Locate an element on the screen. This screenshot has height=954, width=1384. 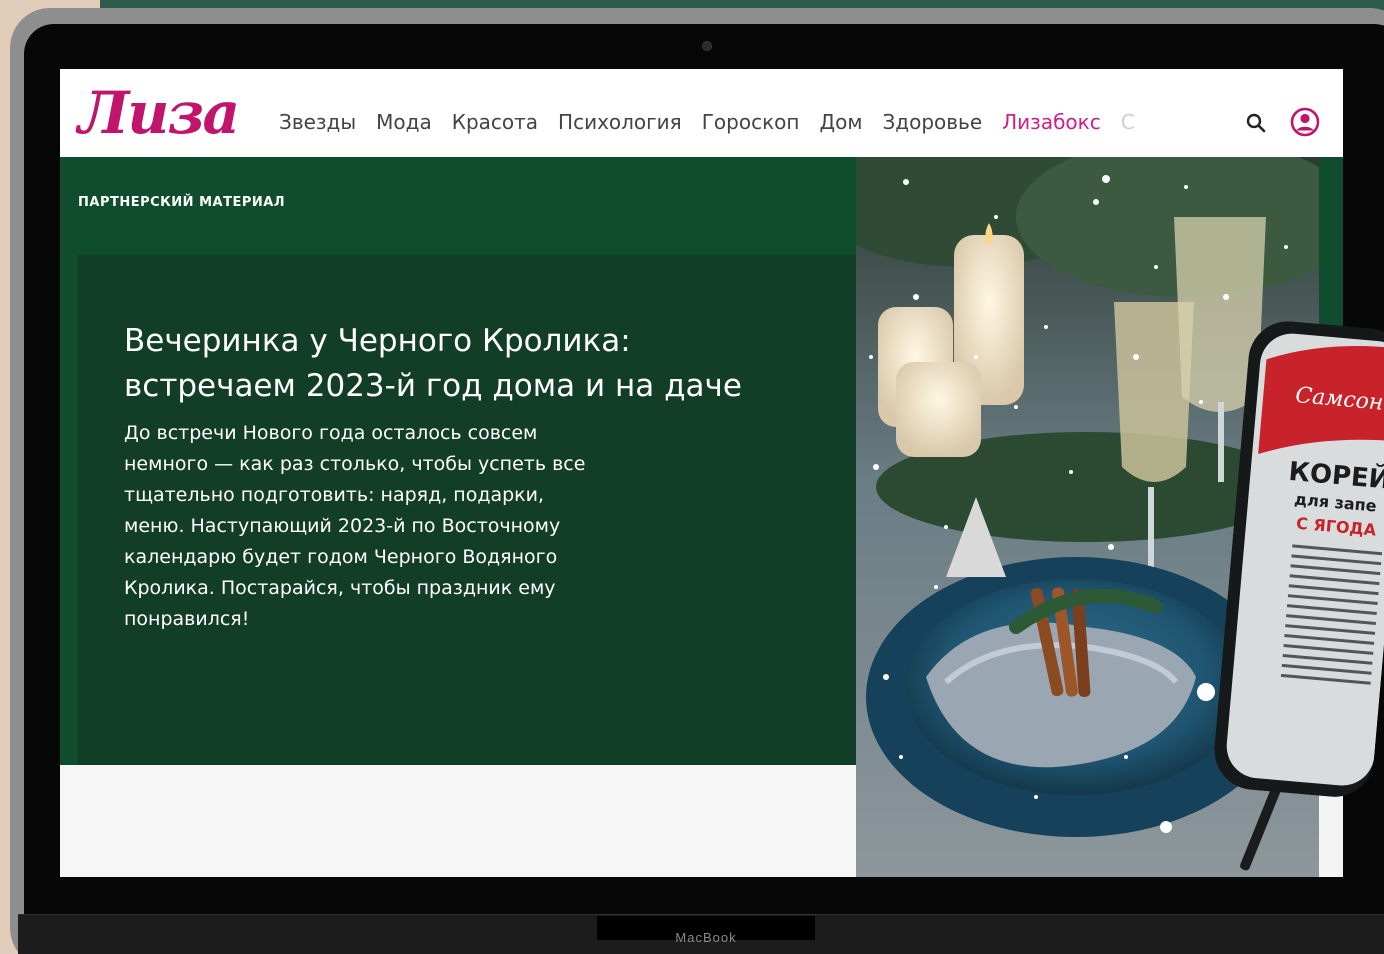
nav-item-home: Дом is located at coordinates (840, 122).